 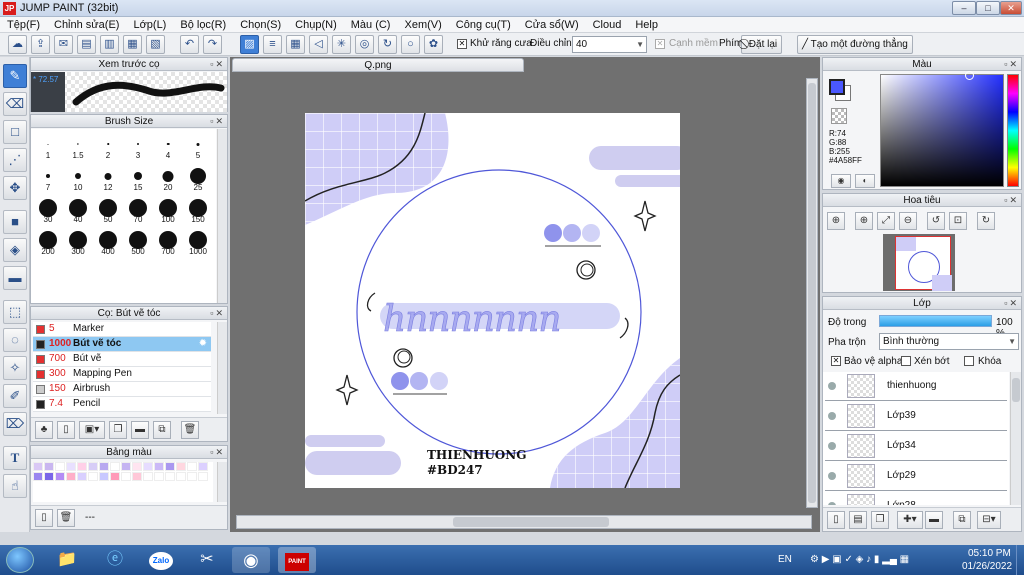 I want to click on brush-tool-icon: ✎, so click(x=15, y=76).